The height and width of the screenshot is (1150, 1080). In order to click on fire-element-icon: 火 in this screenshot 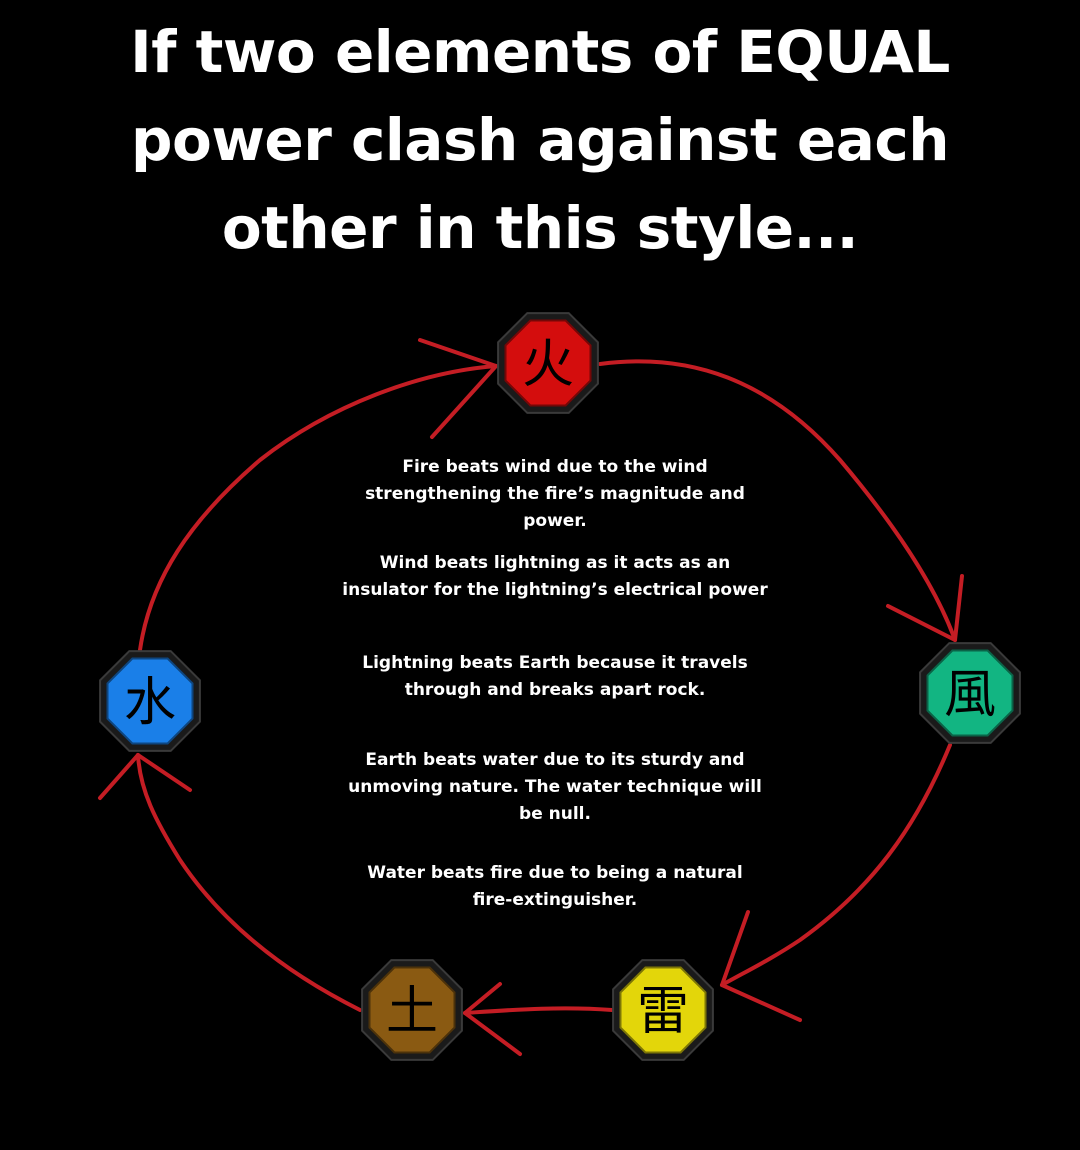, I will do `click(548, 363)`.